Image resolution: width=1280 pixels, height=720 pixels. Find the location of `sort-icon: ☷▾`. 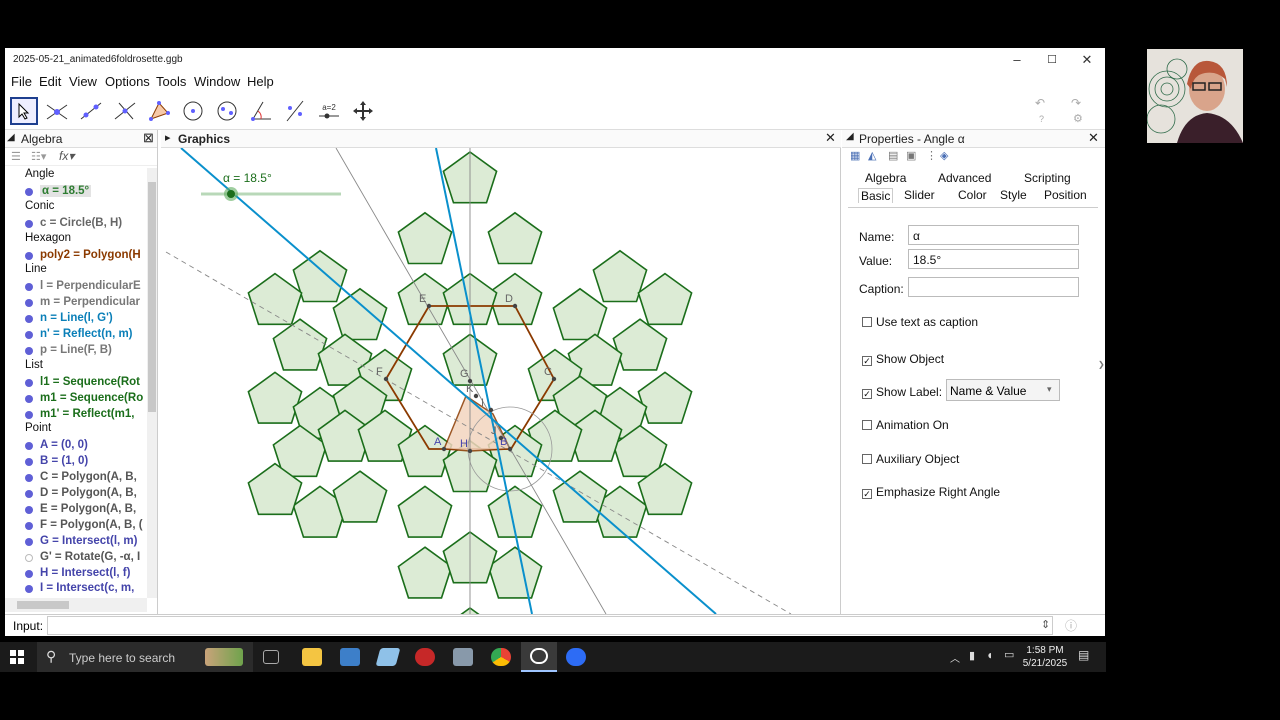

sort-icon: ☷▾ is located at coordinates (38, 156).